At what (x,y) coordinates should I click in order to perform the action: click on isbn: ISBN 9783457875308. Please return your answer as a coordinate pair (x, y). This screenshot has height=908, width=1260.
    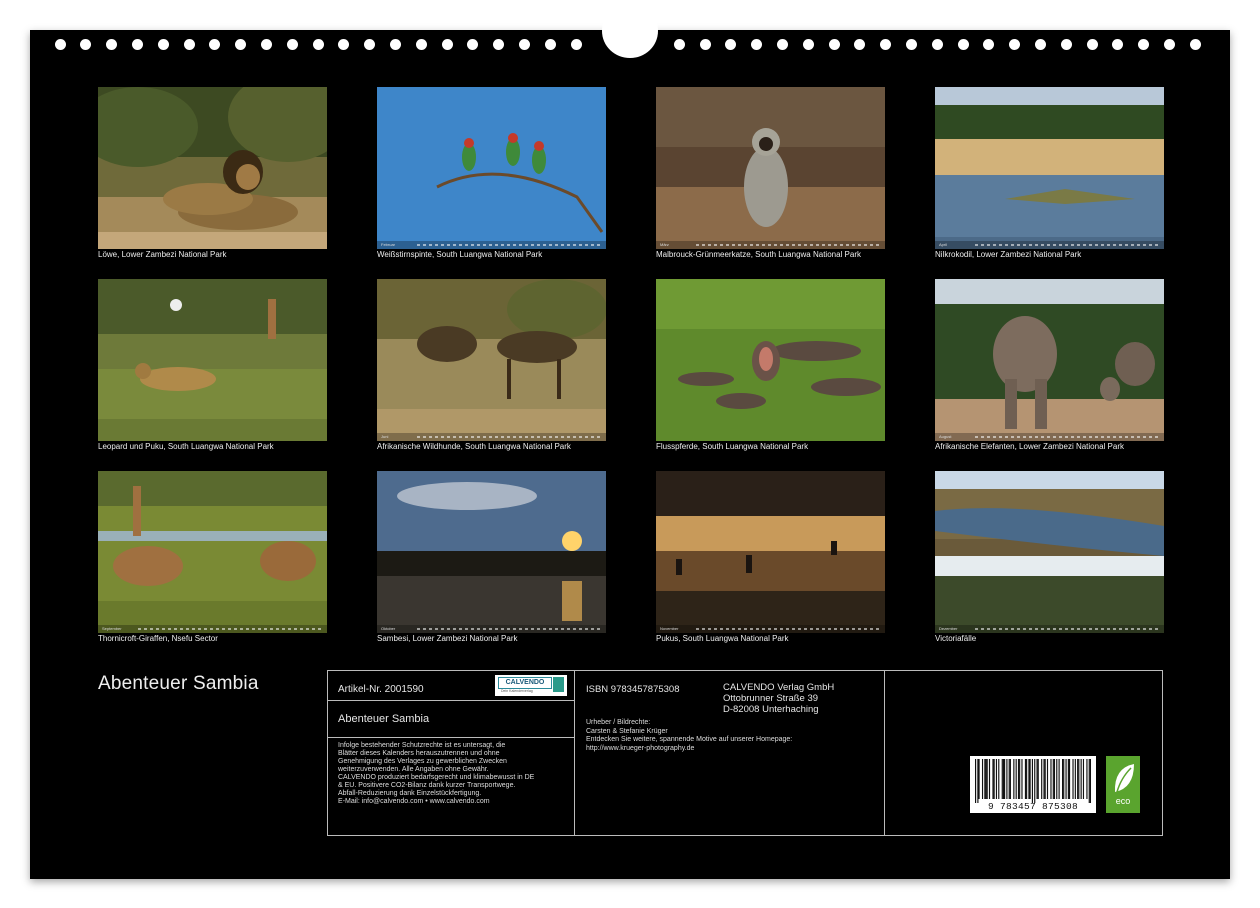
    Looking at the image, I should click on (633, 689).